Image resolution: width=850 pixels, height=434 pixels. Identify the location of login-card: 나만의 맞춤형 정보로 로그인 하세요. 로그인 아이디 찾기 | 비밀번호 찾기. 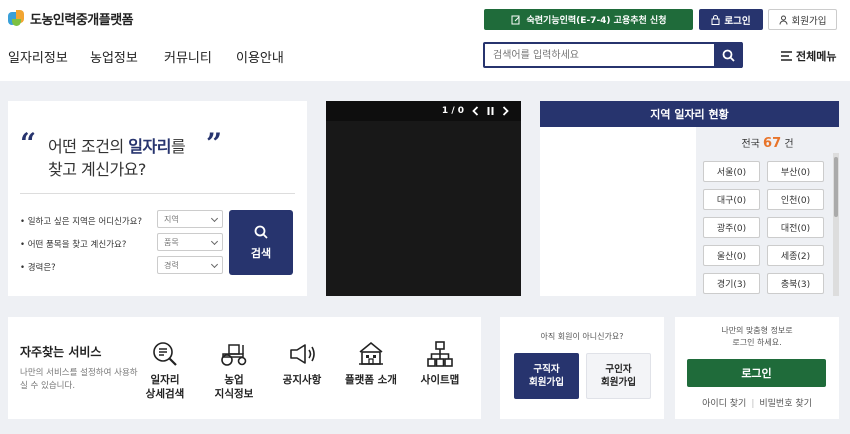
(757, 368).